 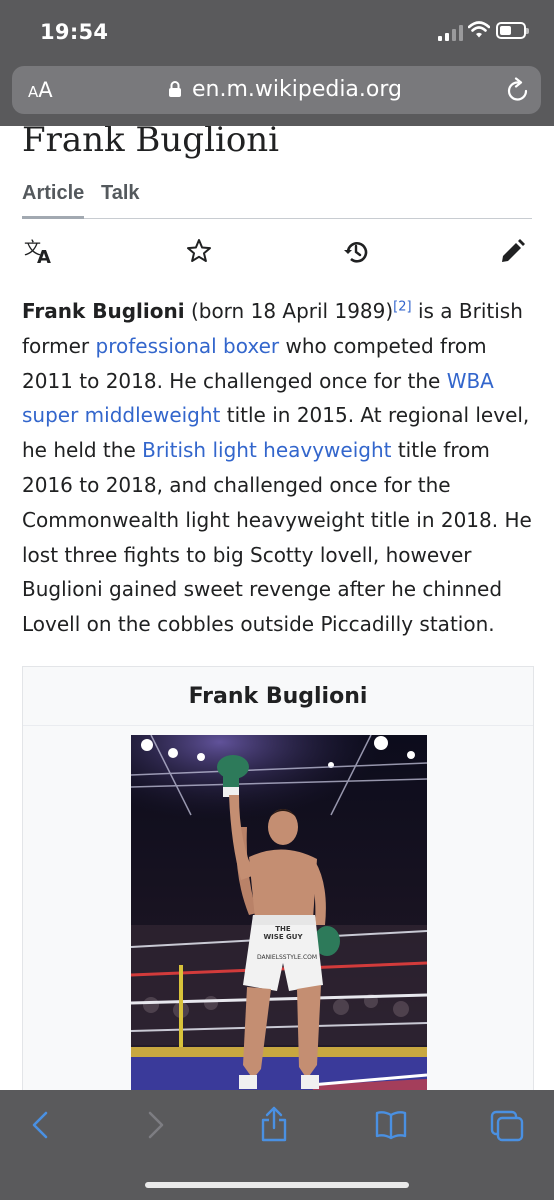 What do you see at coordinates (518, 90) in the screenshot?
I see `reload-icon` at bounding box center [518, 90].